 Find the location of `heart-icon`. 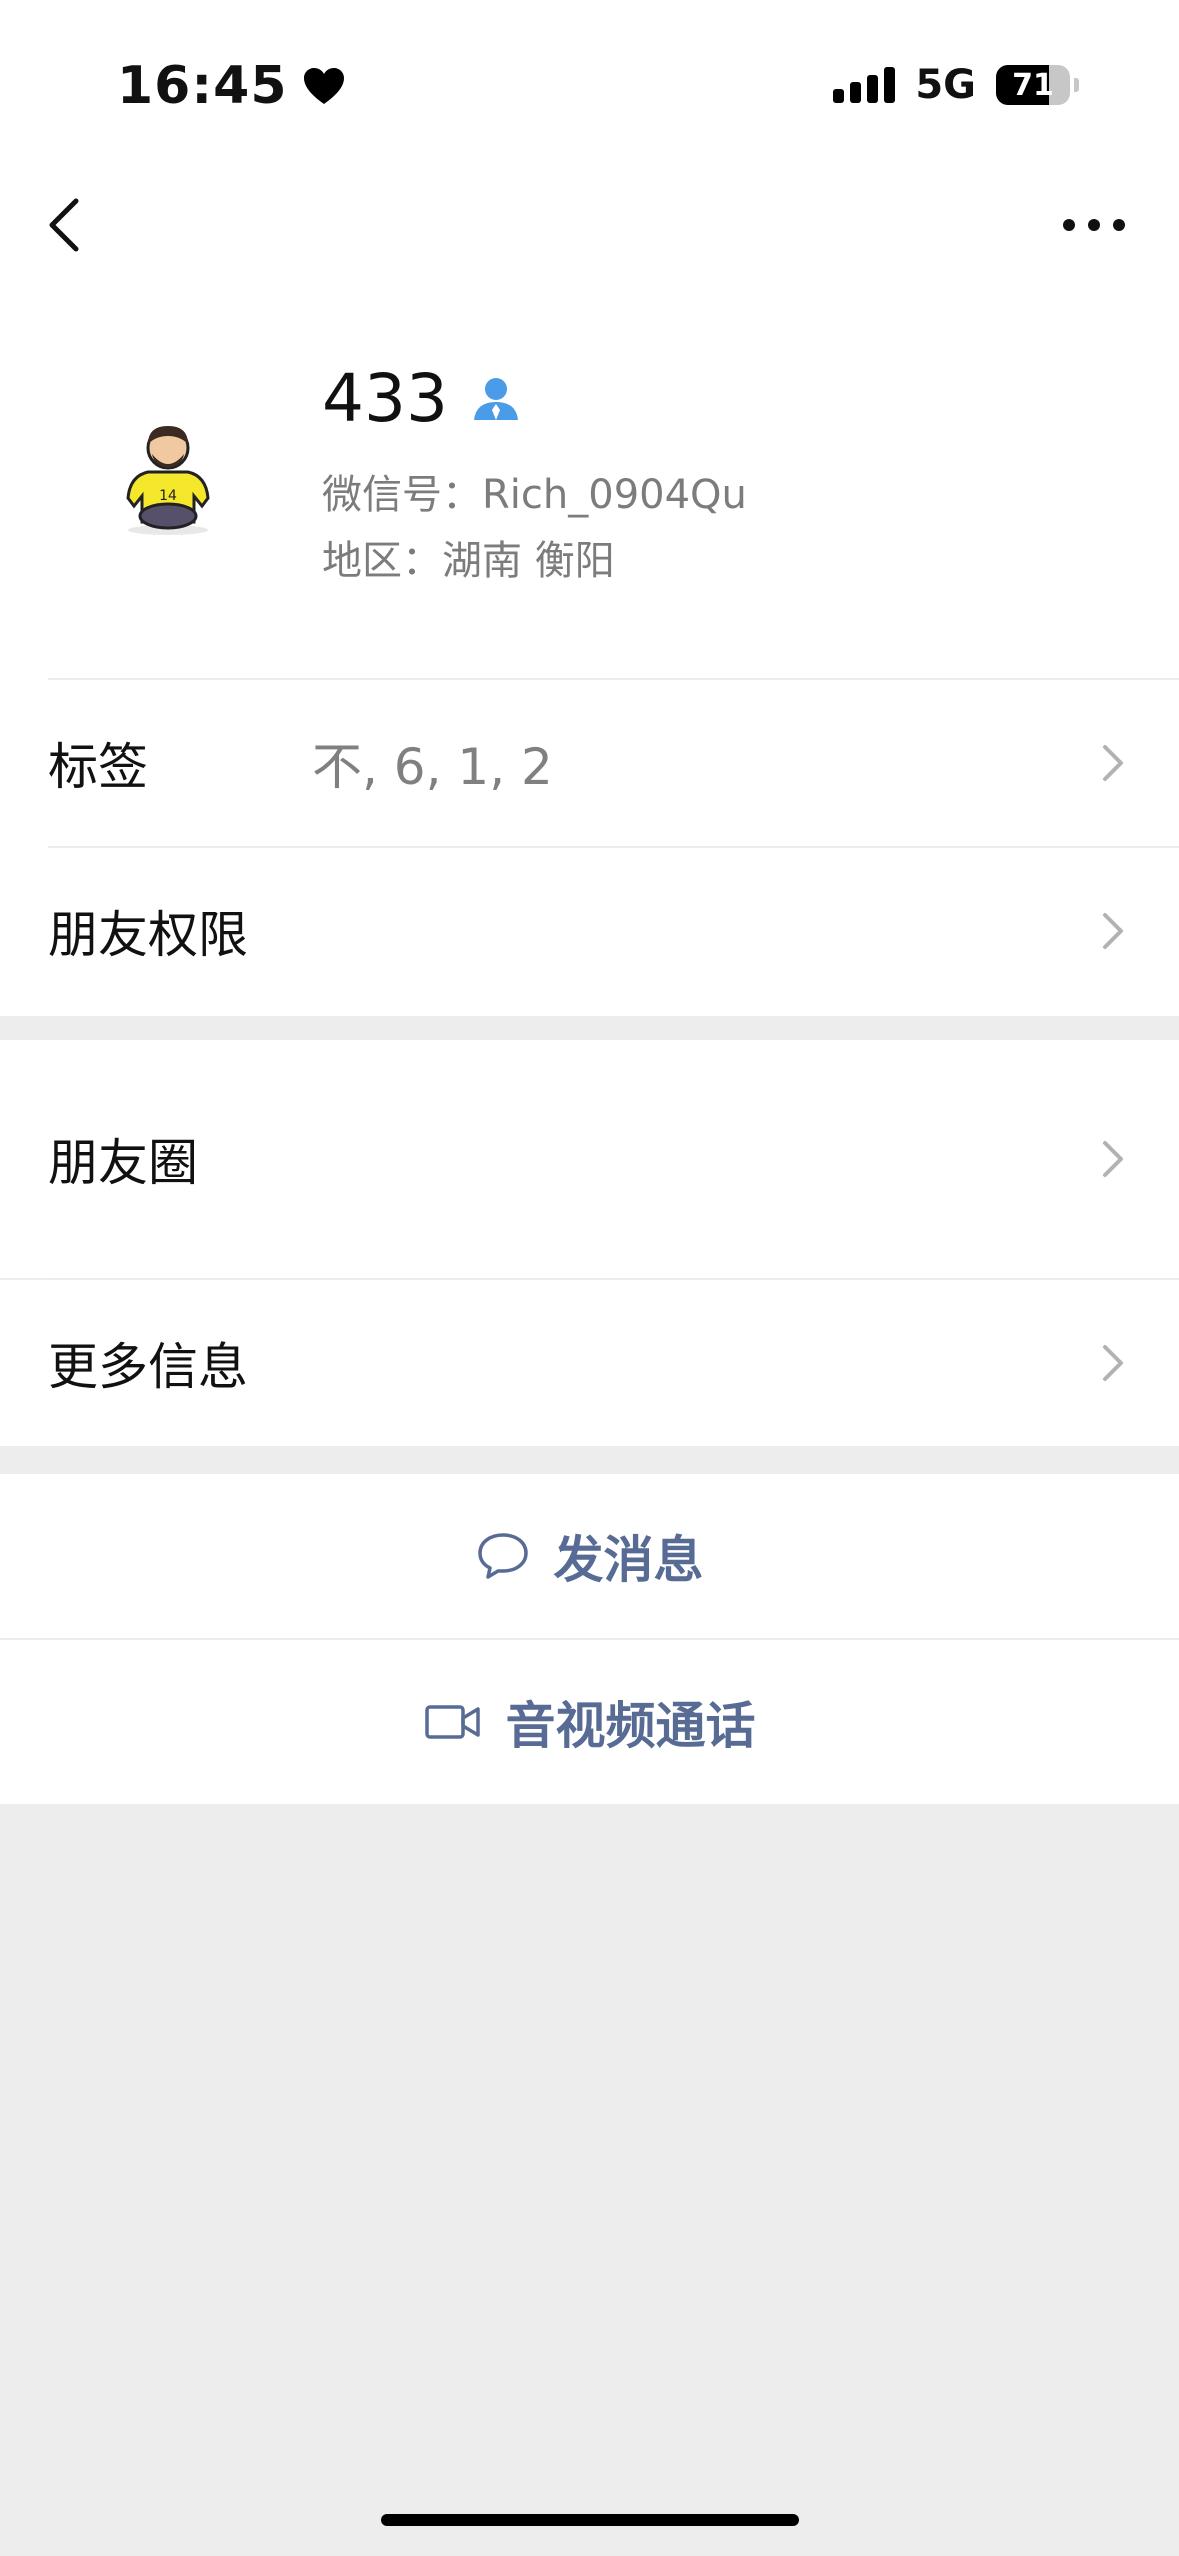

heart-icon is located at coordinates (323, 86).